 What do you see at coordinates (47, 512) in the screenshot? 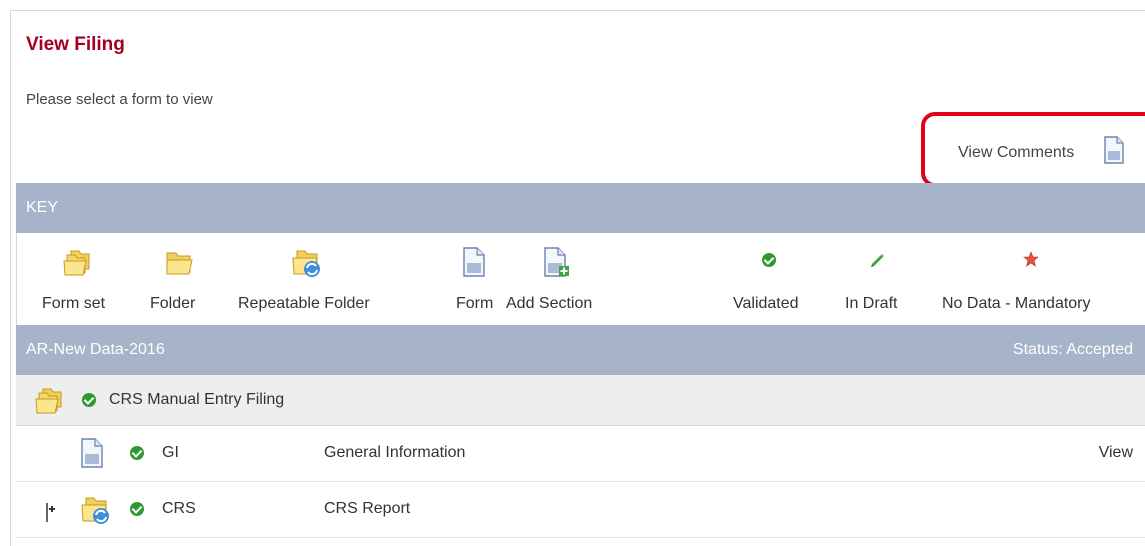
I see `expand-icon` at bounding box center [47, 512].